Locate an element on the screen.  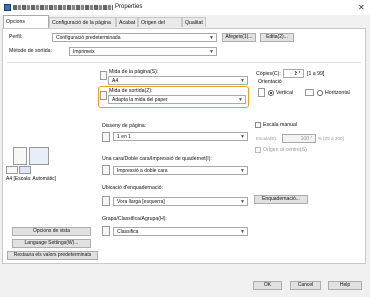
copies-label: Còpies(C): is located at coordinates (268, 74).